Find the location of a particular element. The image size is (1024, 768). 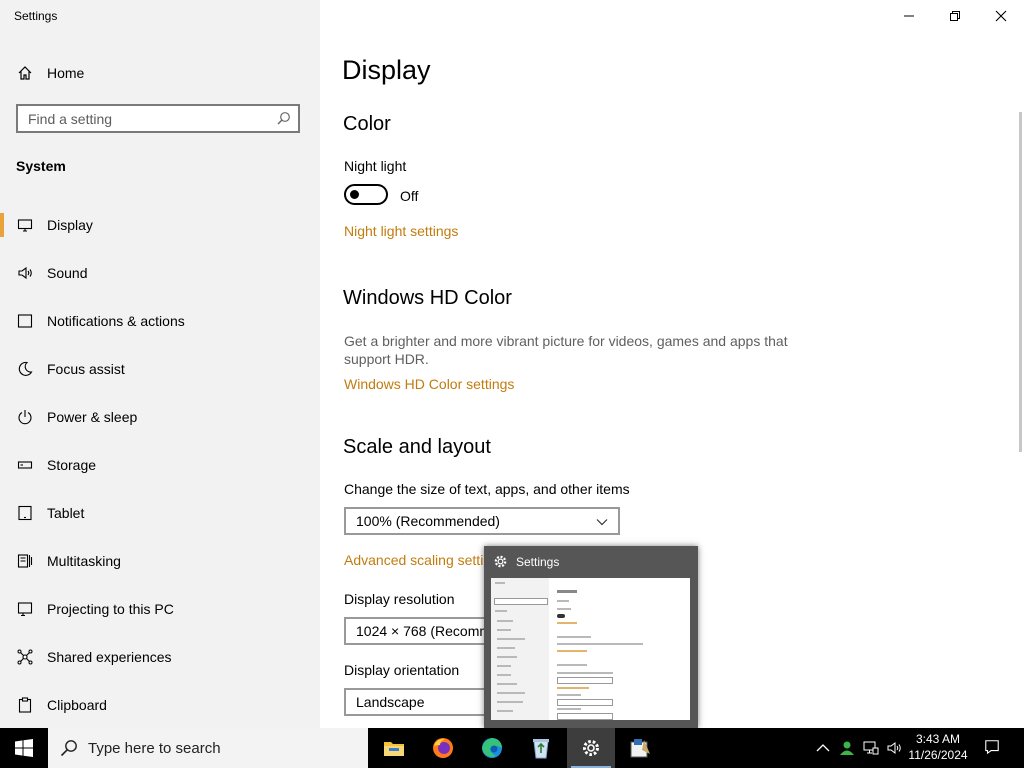

sidebar-item-label: Clipboard is located at coordinates (77, 705).